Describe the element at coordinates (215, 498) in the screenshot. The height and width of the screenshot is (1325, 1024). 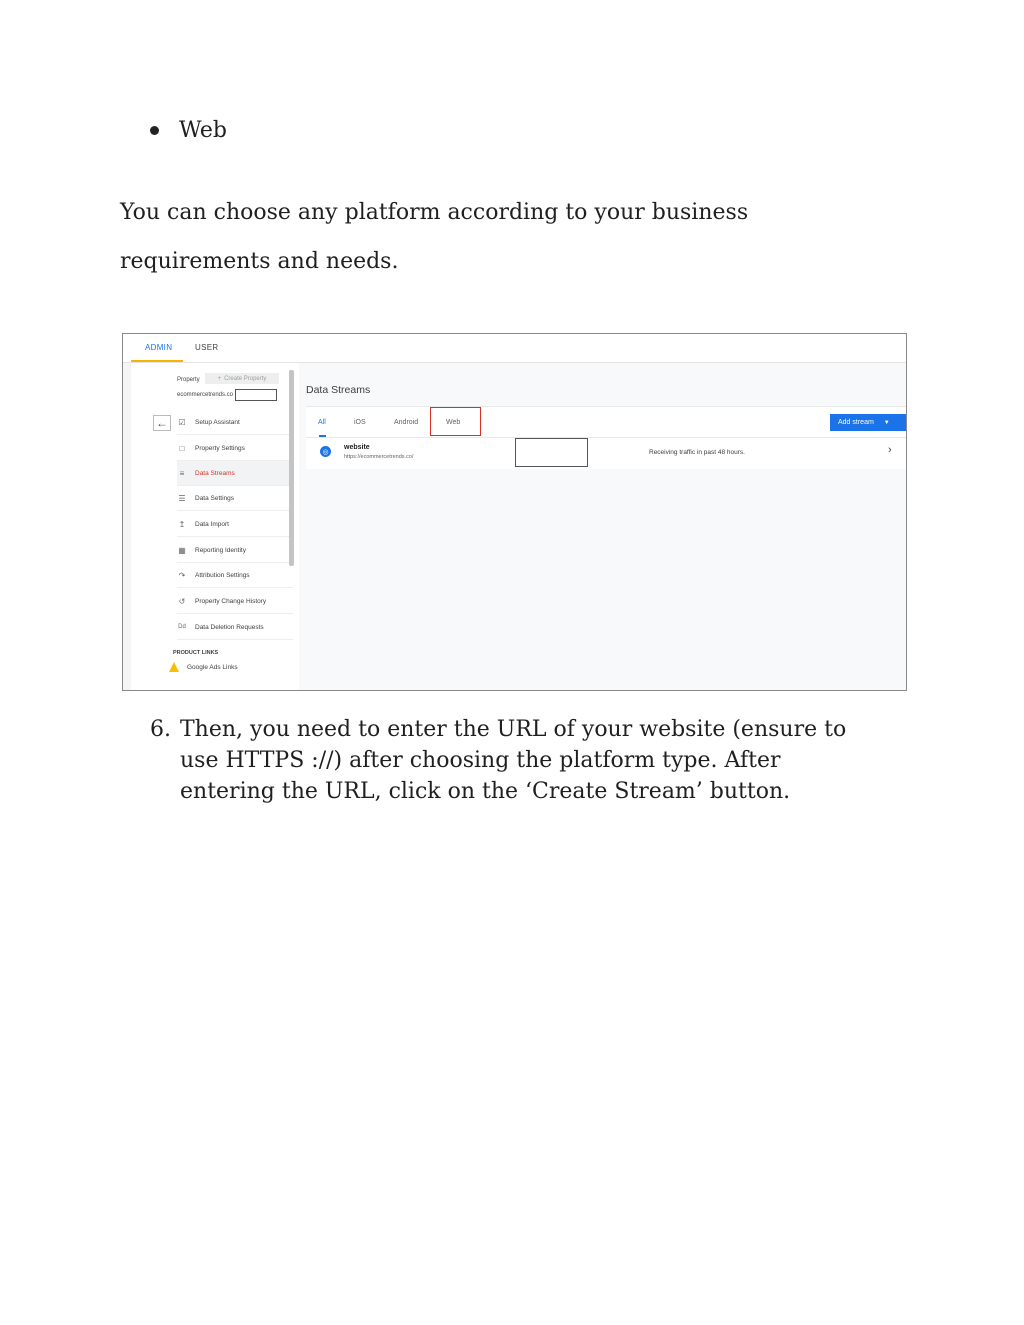
I see `sidebar-item-label: Data Settings` at that location.